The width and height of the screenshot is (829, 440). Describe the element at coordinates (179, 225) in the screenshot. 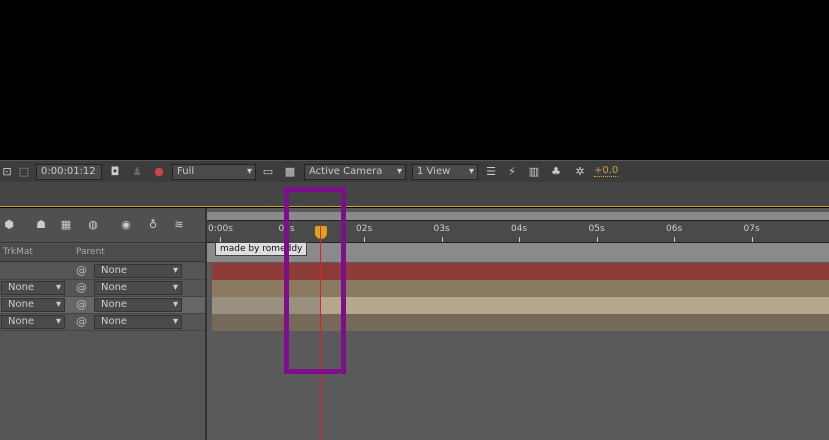

I see `graph-editor-icon: ≋` at that location.